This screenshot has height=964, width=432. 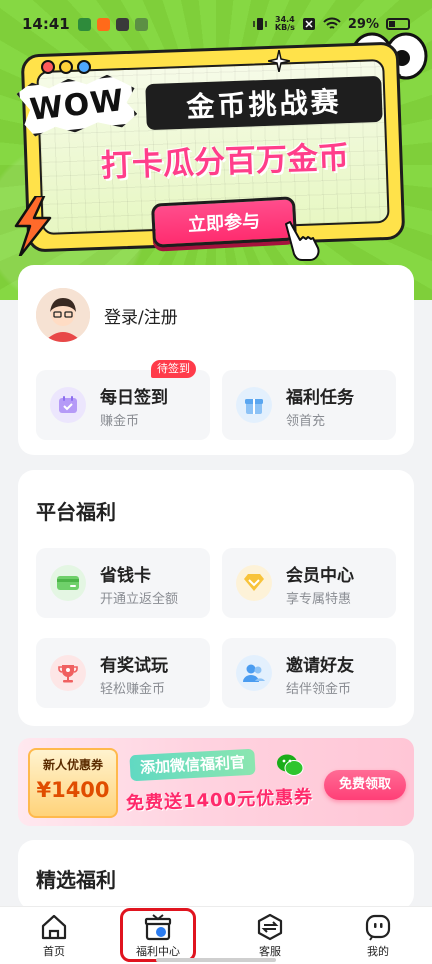 I want to click on vibrate-icon, so click(x=260, y=24).